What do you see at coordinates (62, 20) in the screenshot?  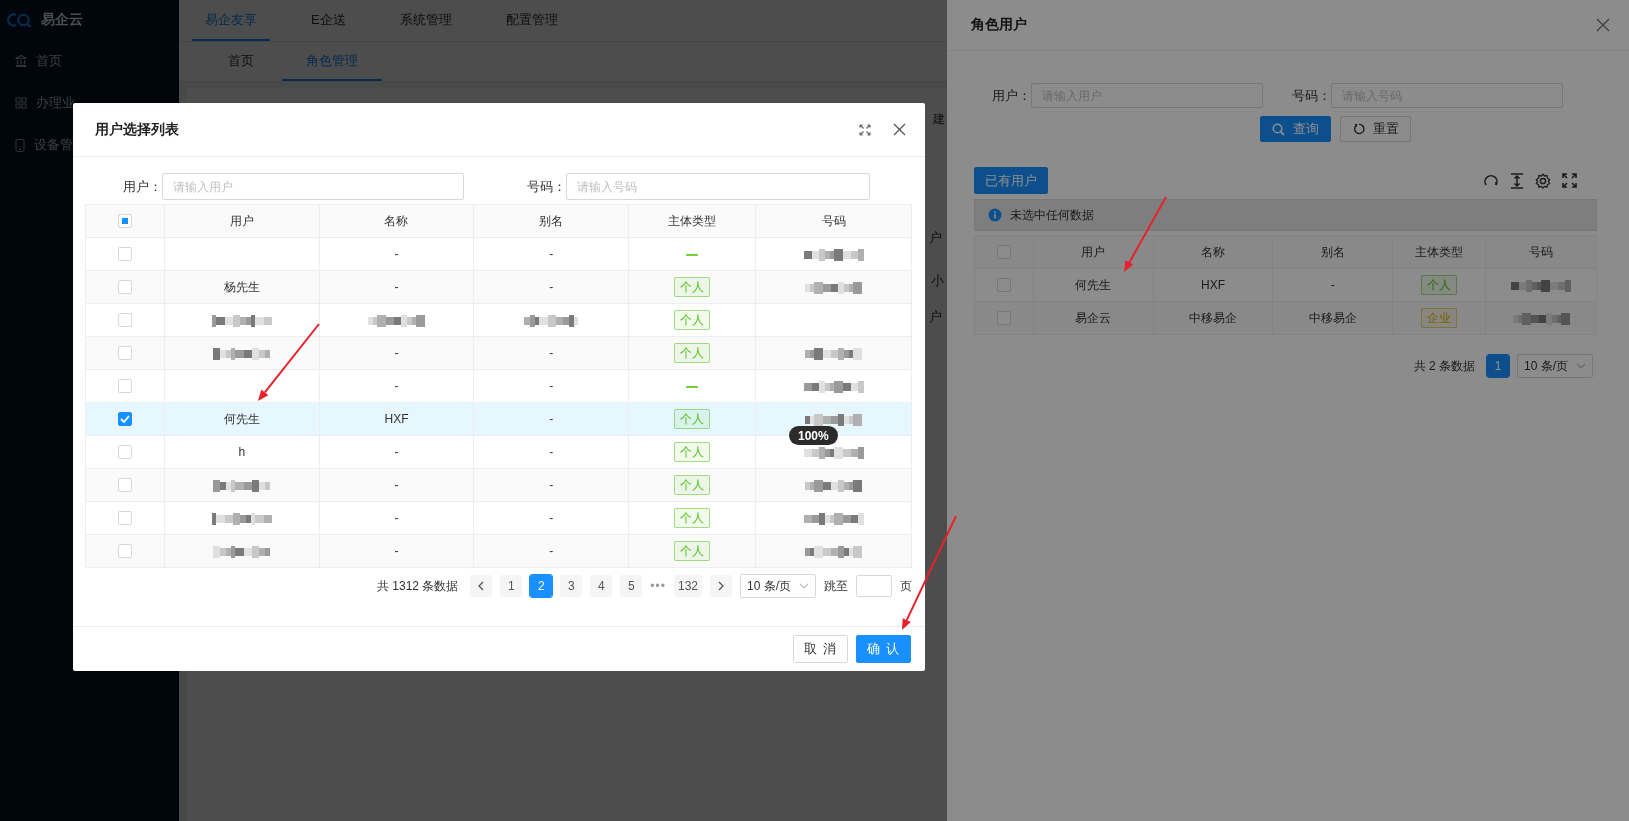 I see `app-logo-text: 易企云` at bounding box center [62, 20].